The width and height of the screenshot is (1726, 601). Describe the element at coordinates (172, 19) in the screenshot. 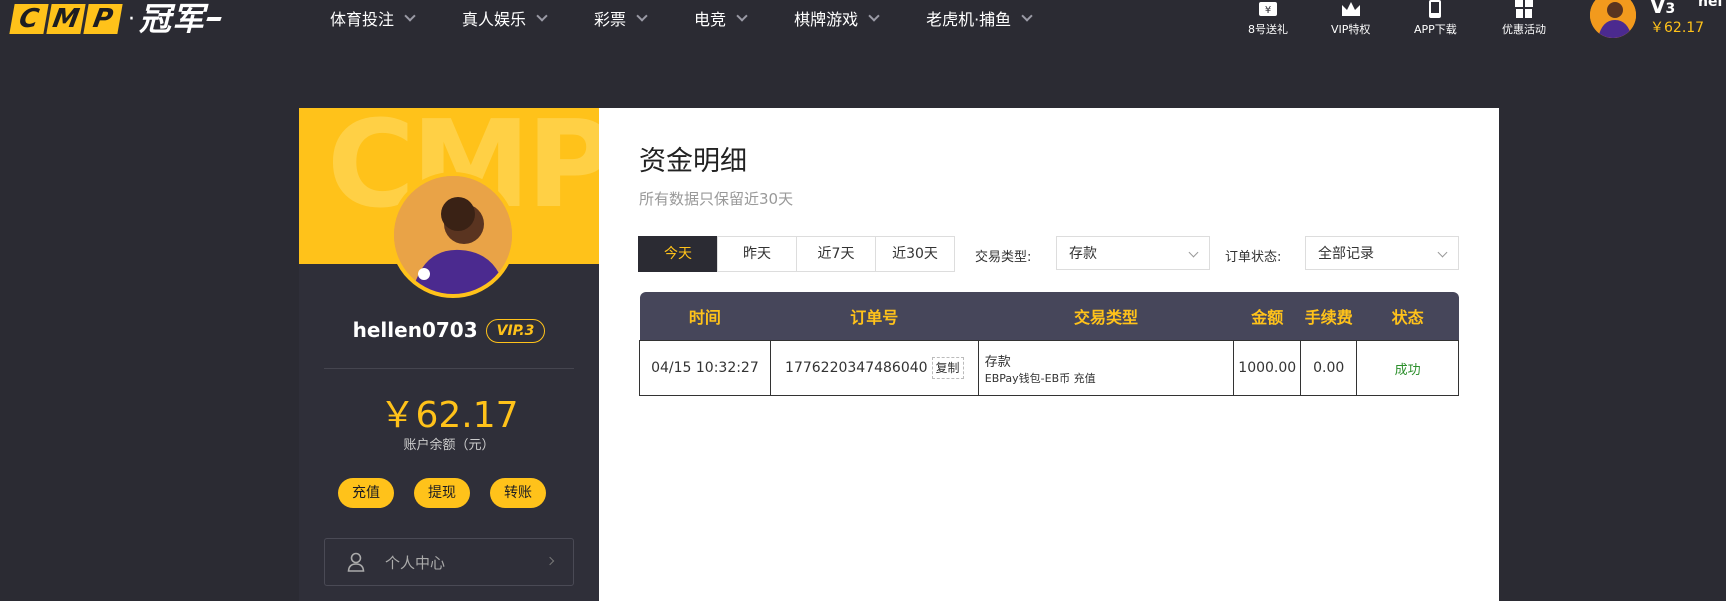

I see `logo-text: 冠军` at that location.